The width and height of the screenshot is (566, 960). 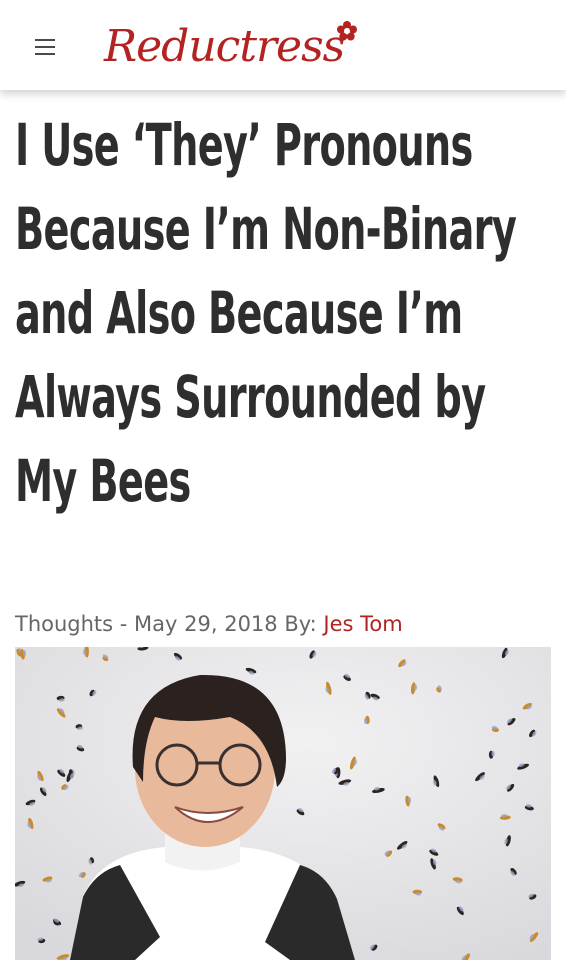 What do you see at coordinates (300, 624) in the screenshot?
I see `by-label: By:` at bounding box center [300, 624].